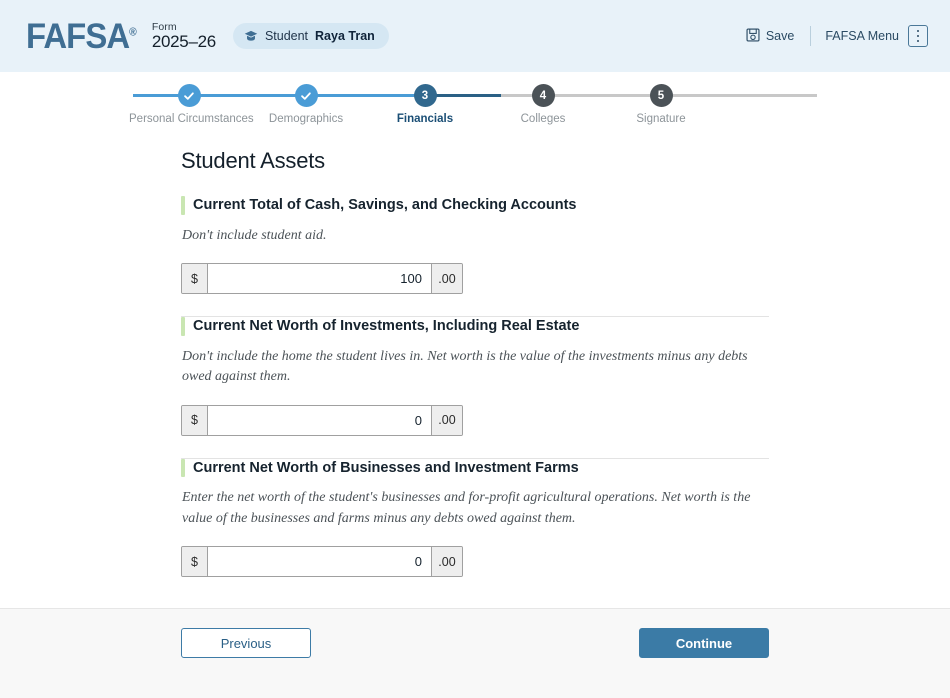 This screenshot has width=950, height=698. What do you see at coordinates (254, 235) in the screenshot?
I see `question-help-text: Don't include student aid.` at bounding box center [254, 235].